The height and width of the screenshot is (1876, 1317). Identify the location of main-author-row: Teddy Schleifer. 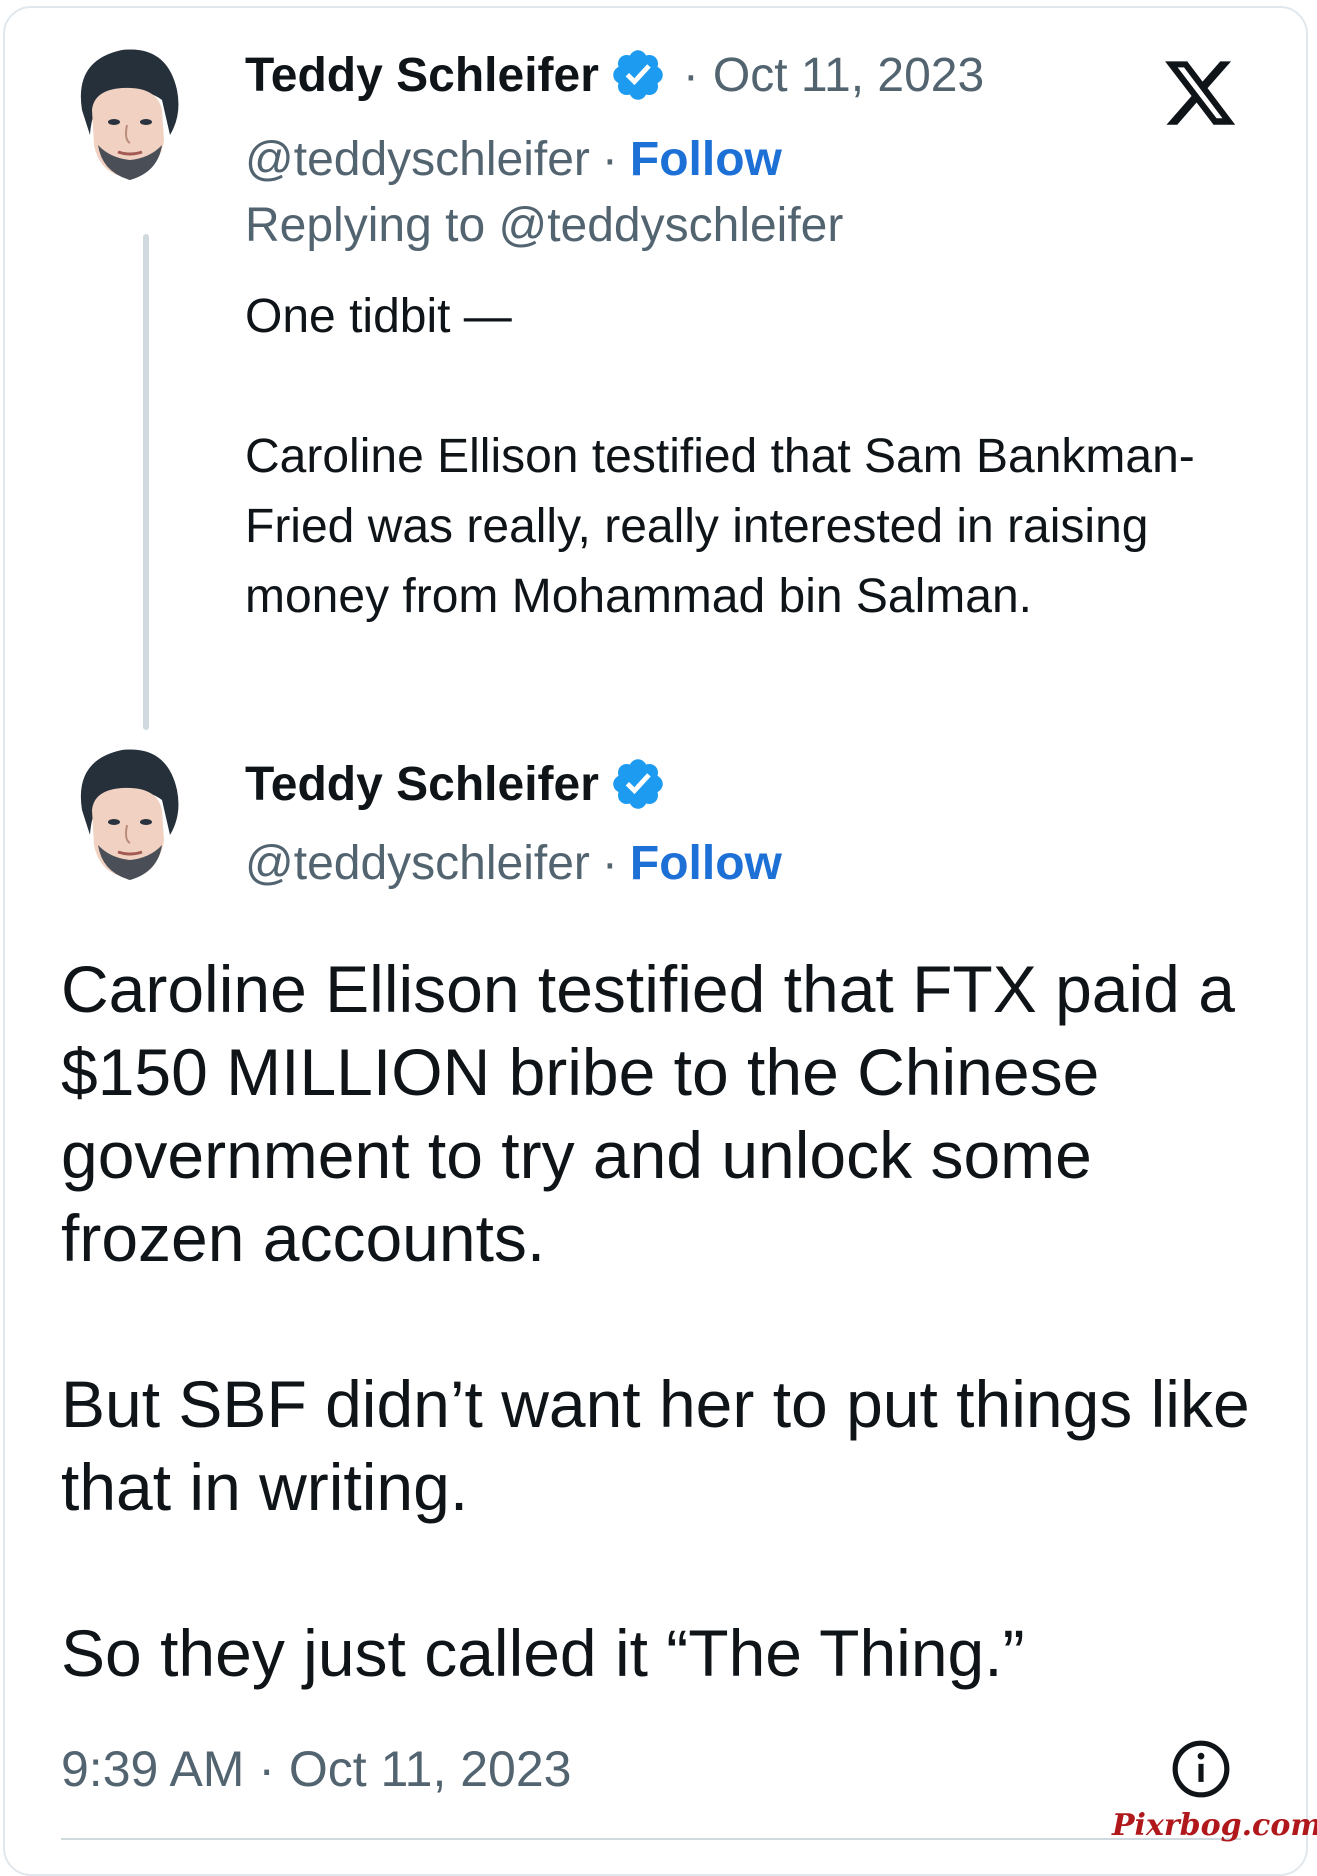
(456, 784).